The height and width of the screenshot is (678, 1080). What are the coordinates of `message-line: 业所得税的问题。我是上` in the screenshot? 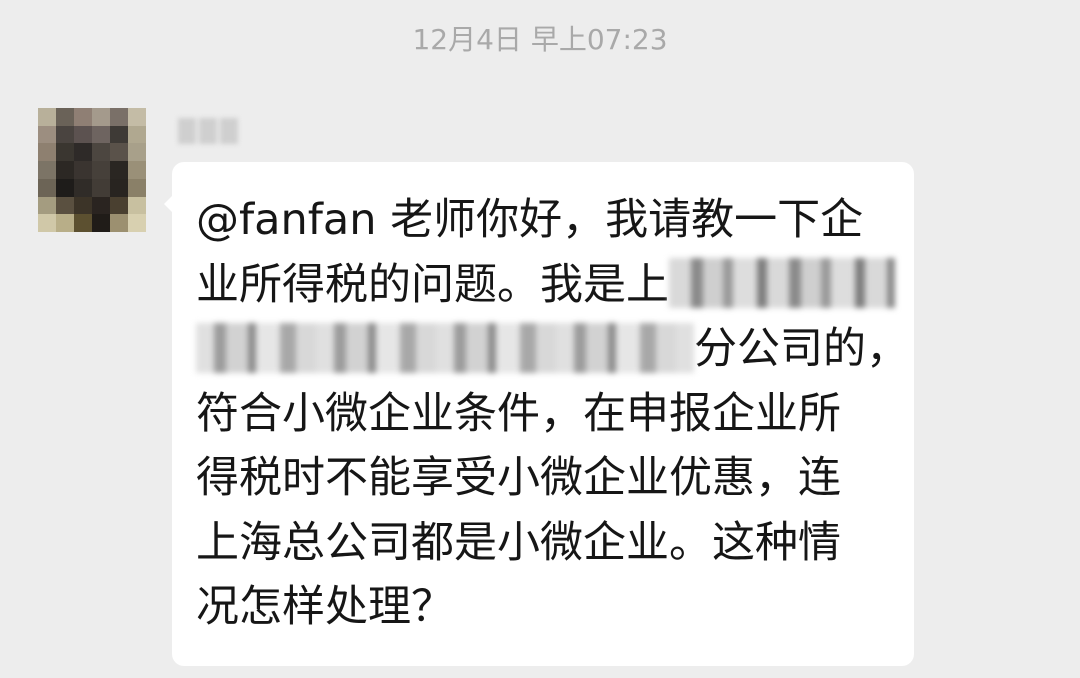 It's located at (546, 285).